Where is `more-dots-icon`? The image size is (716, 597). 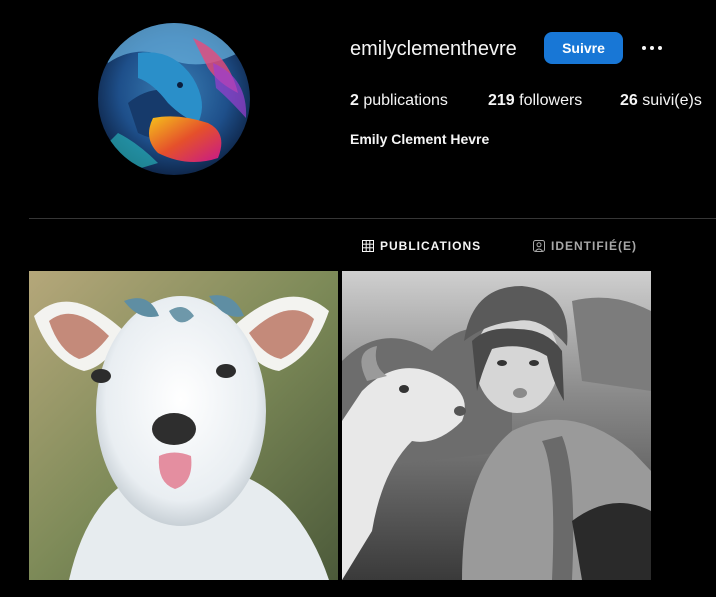 more-dots-icon is located at coordinates (644, 48).